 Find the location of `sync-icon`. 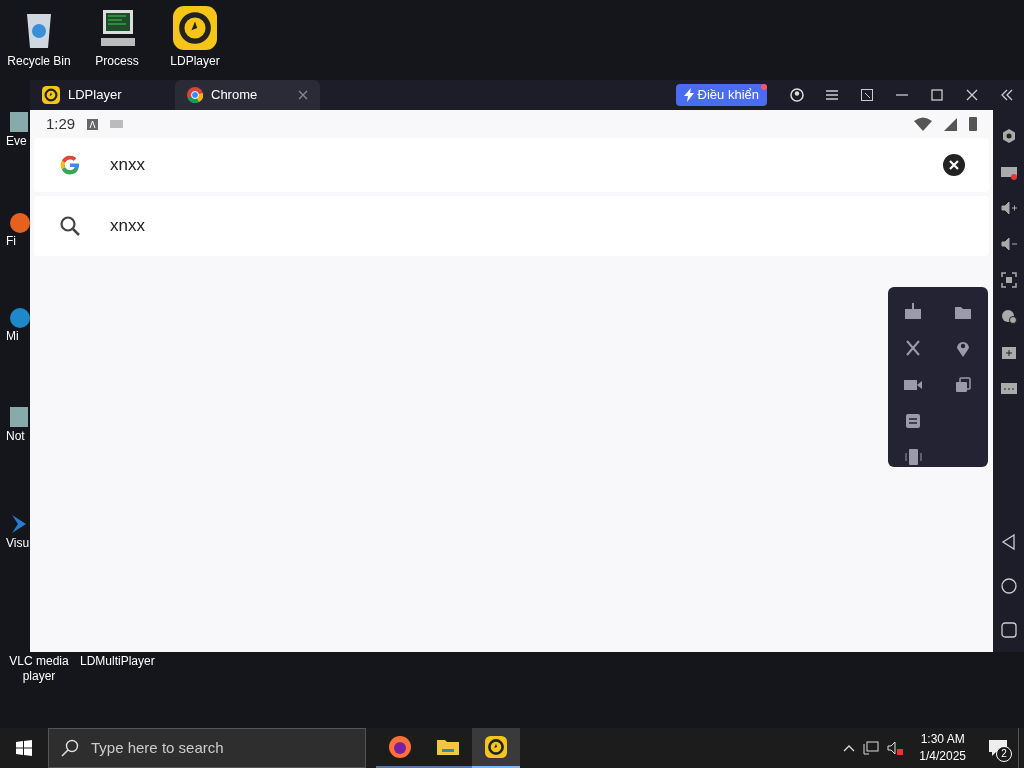

sync-icon is located at coordinates (913, 421).